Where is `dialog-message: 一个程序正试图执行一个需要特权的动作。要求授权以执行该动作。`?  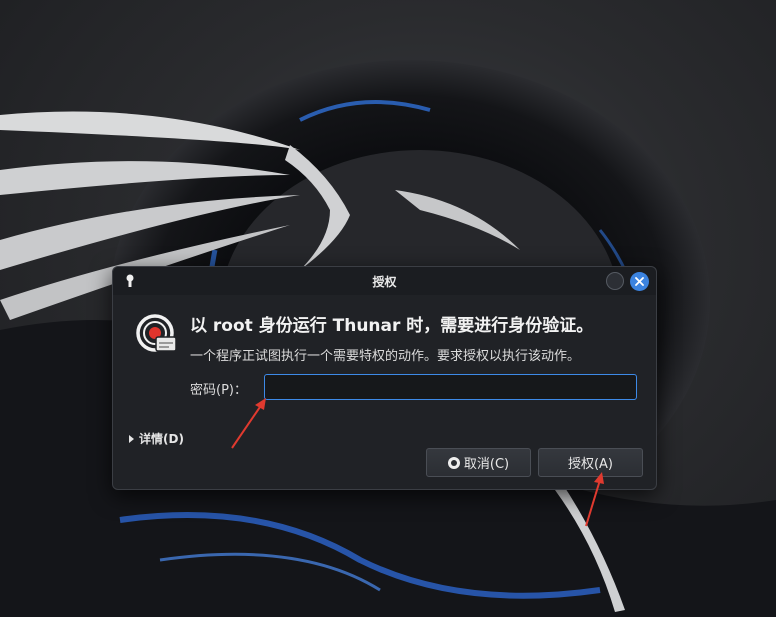 dialog-message: 一个程序正试图执行一个需要特权的动作。要求授权以执行该动作。 is located at coordinates (385, 356).